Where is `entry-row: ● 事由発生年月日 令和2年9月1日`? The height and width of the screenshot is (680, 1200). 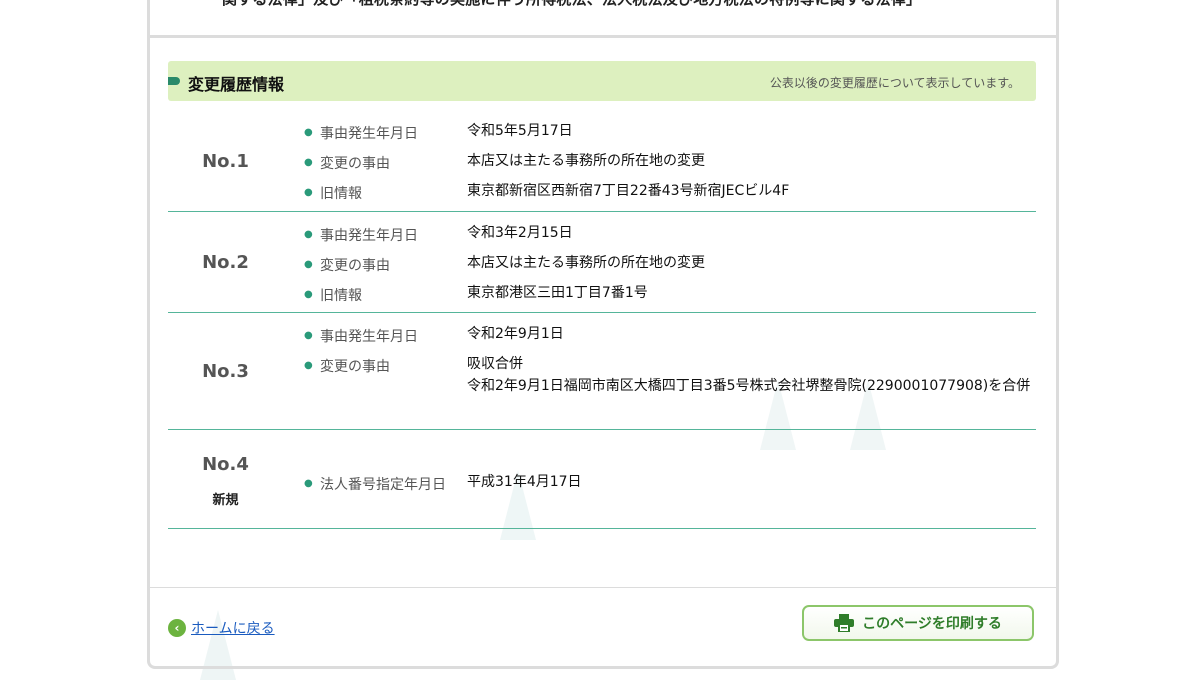
entry-row: ● 事由発生年月日 令和2年9月1日 is located at coordinates (670, 337).